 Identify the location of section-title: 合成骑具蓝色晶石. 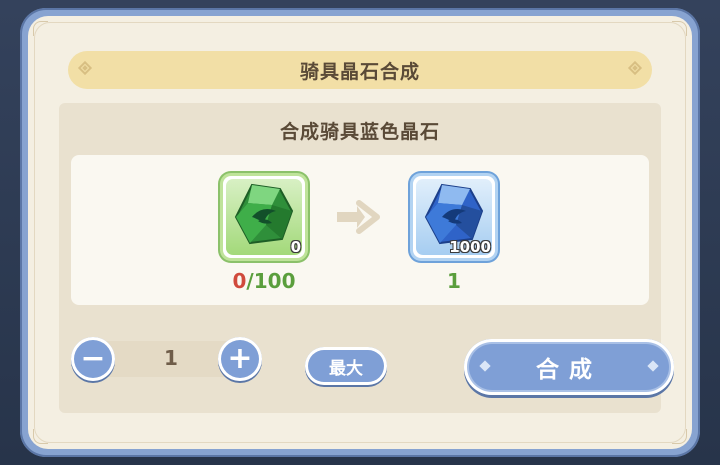
(359, 132).